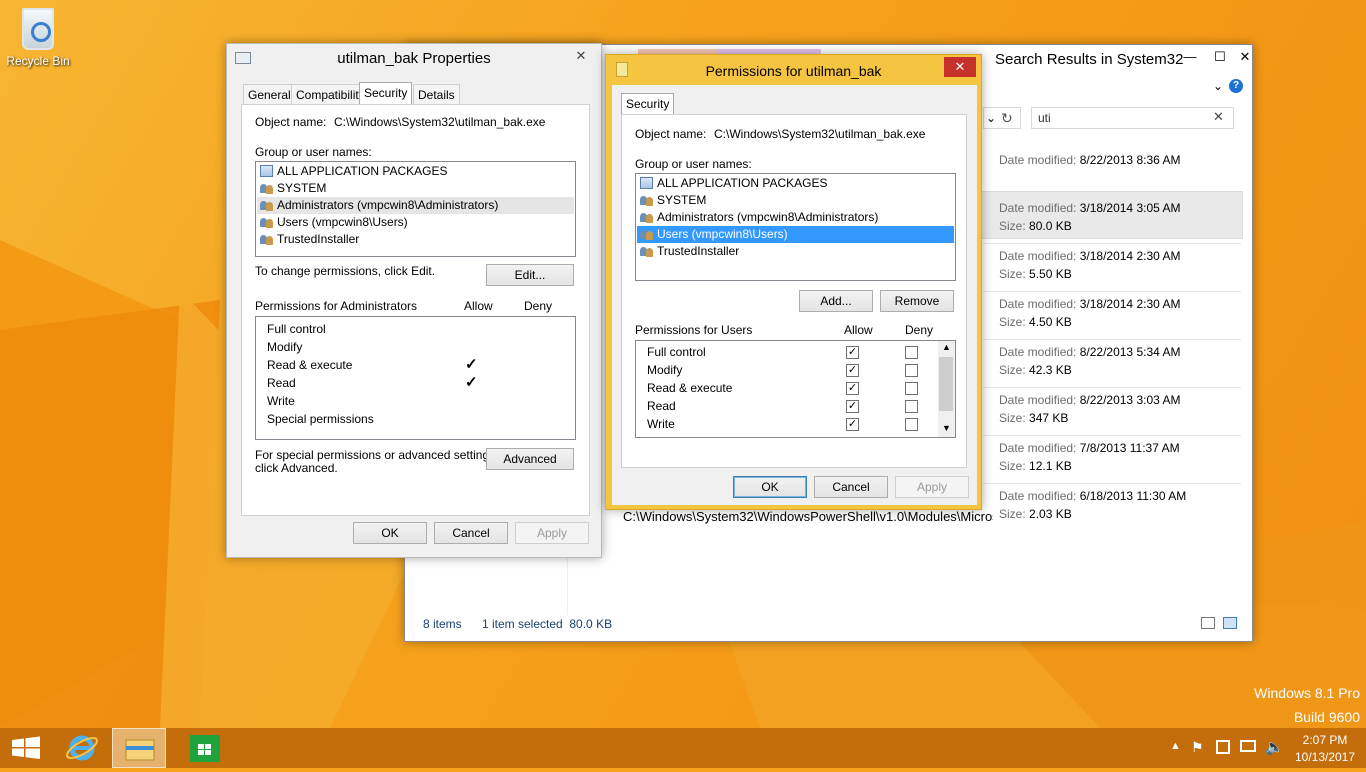 The image size is (1366, 772). Describe the element at coordinates (820, 134) in the screenshot. I see `object-name-value: C:\Windows\System32\utilman_bak.exe` at that location.